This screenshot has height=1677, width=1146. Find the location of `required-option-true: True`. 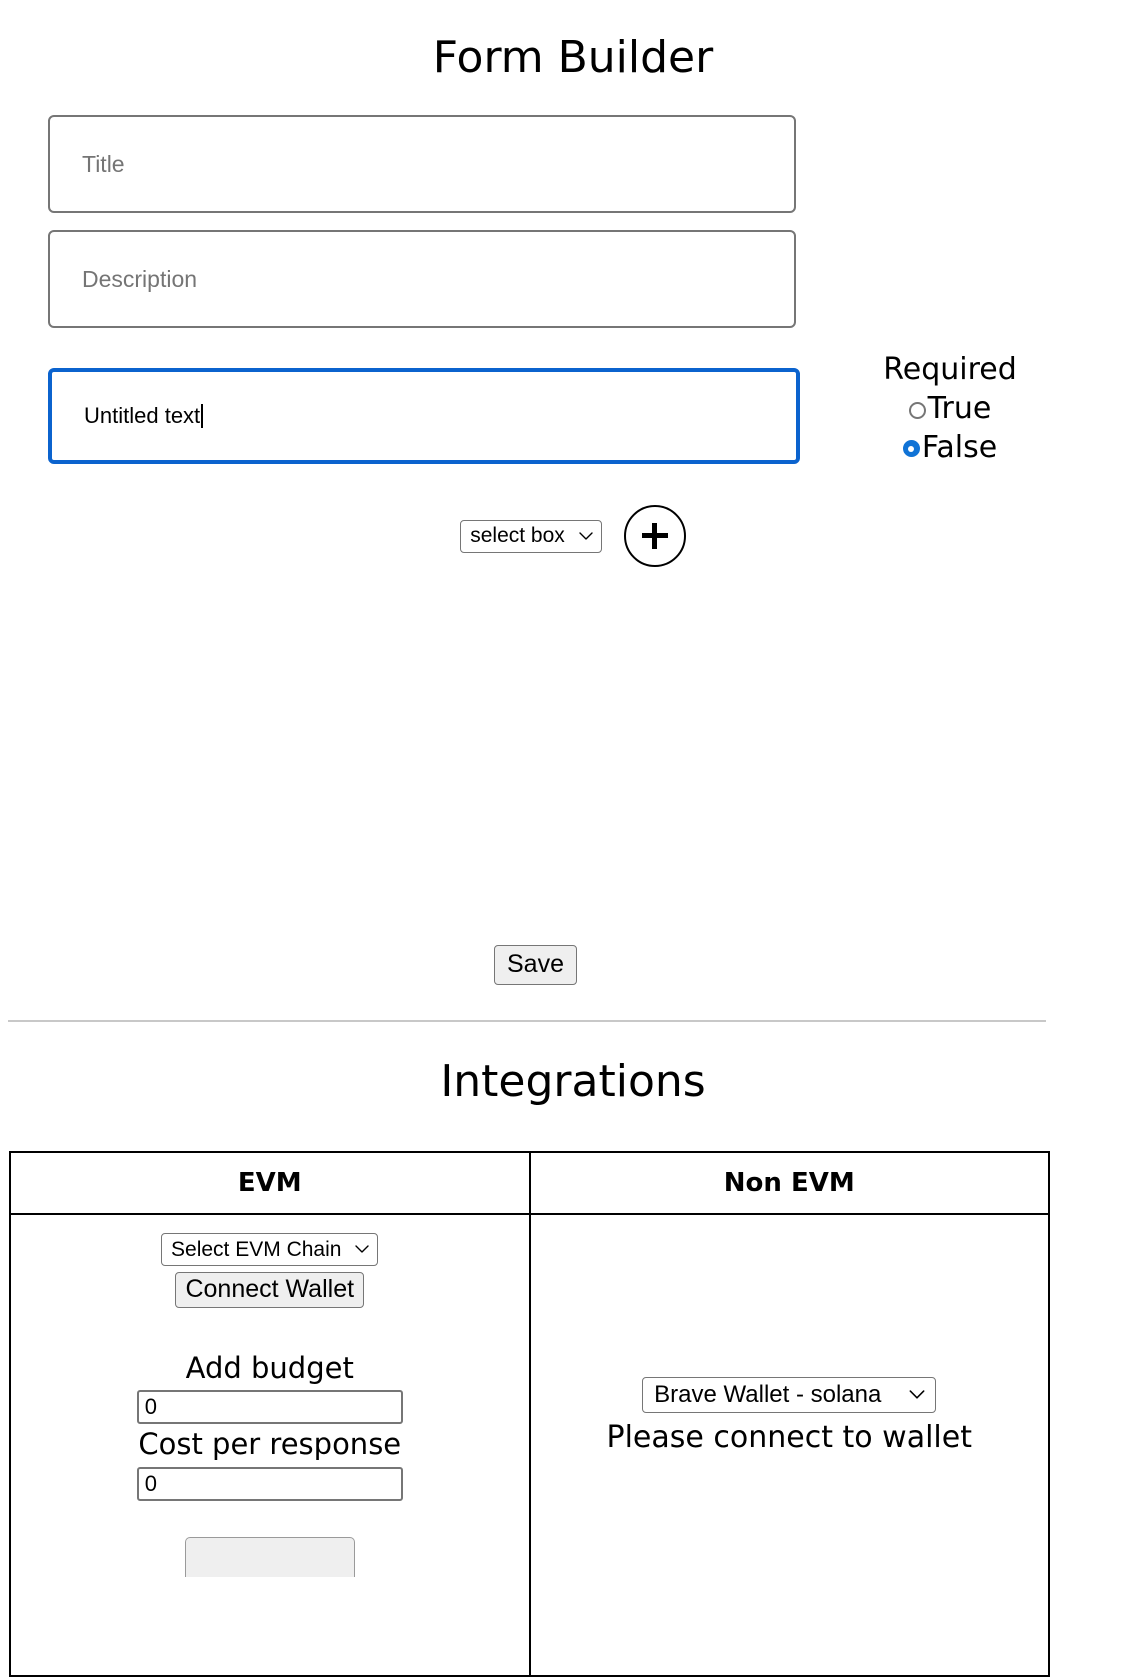

required-option-true: True is located at coordinates (950, 409).